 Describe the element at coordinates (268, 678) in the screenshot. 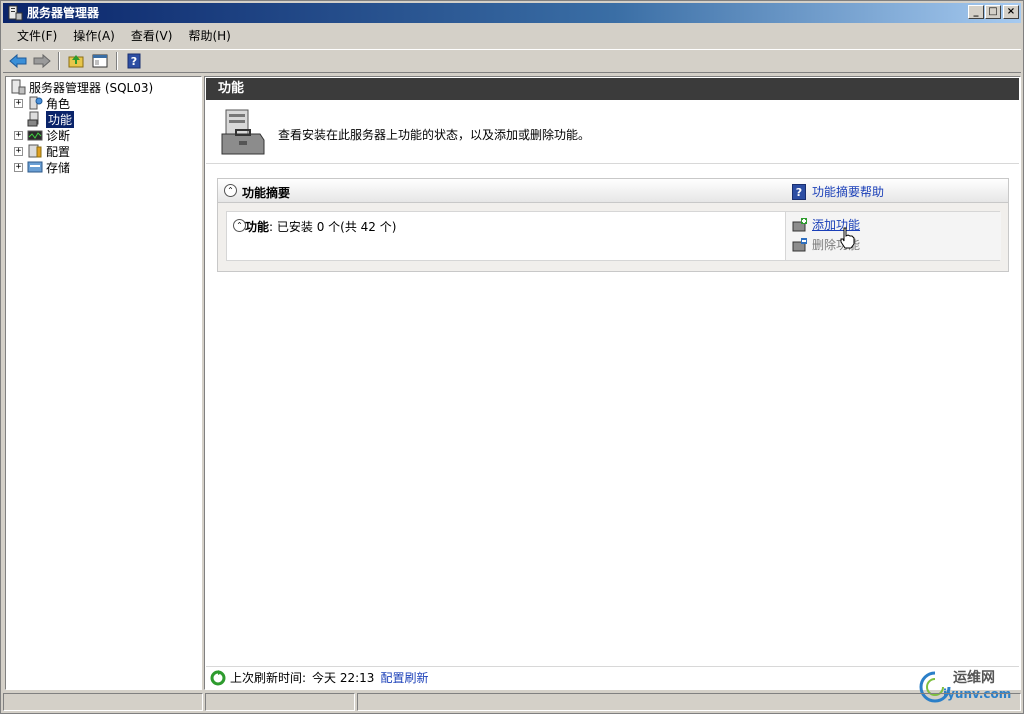

I see `last-refresh-label: 上次刷新时间:` at that location.